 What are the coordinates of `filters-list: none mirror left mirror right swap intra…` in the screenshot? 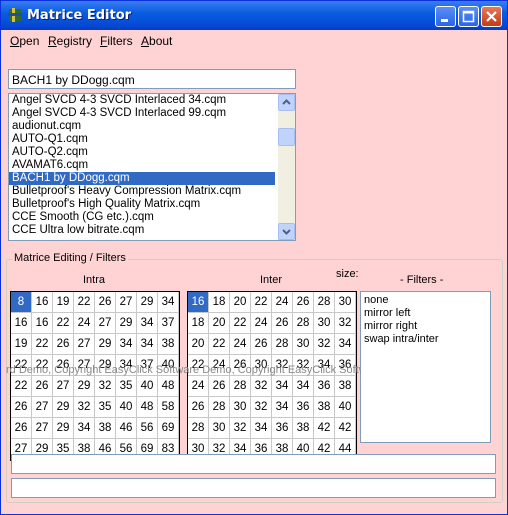 It's located at (425, 367).